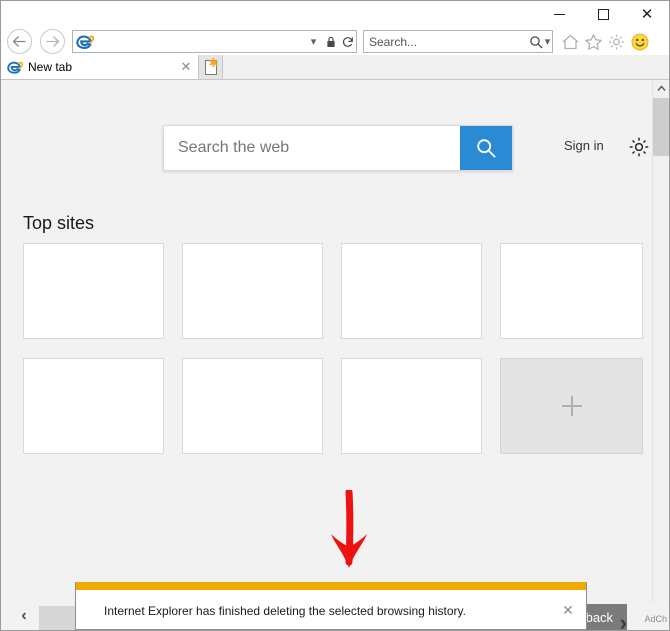 The width and height of the screenshot is (670, 631). I want to click on new-tab-sparkle-icon: ✱, so click(213, 62).